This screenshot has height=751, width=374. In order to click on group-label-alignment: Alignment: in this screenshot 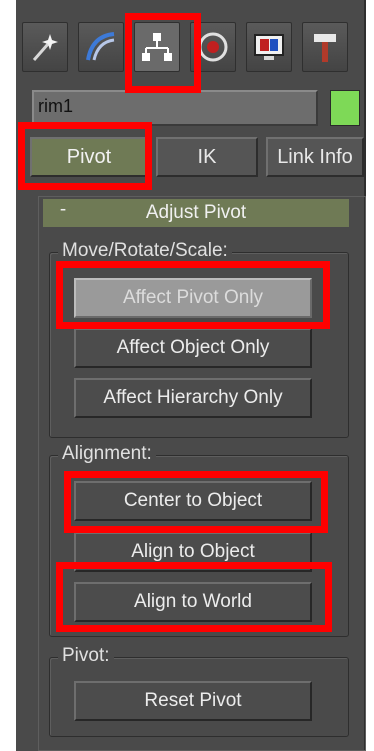, I will do `click(107, 454)`.